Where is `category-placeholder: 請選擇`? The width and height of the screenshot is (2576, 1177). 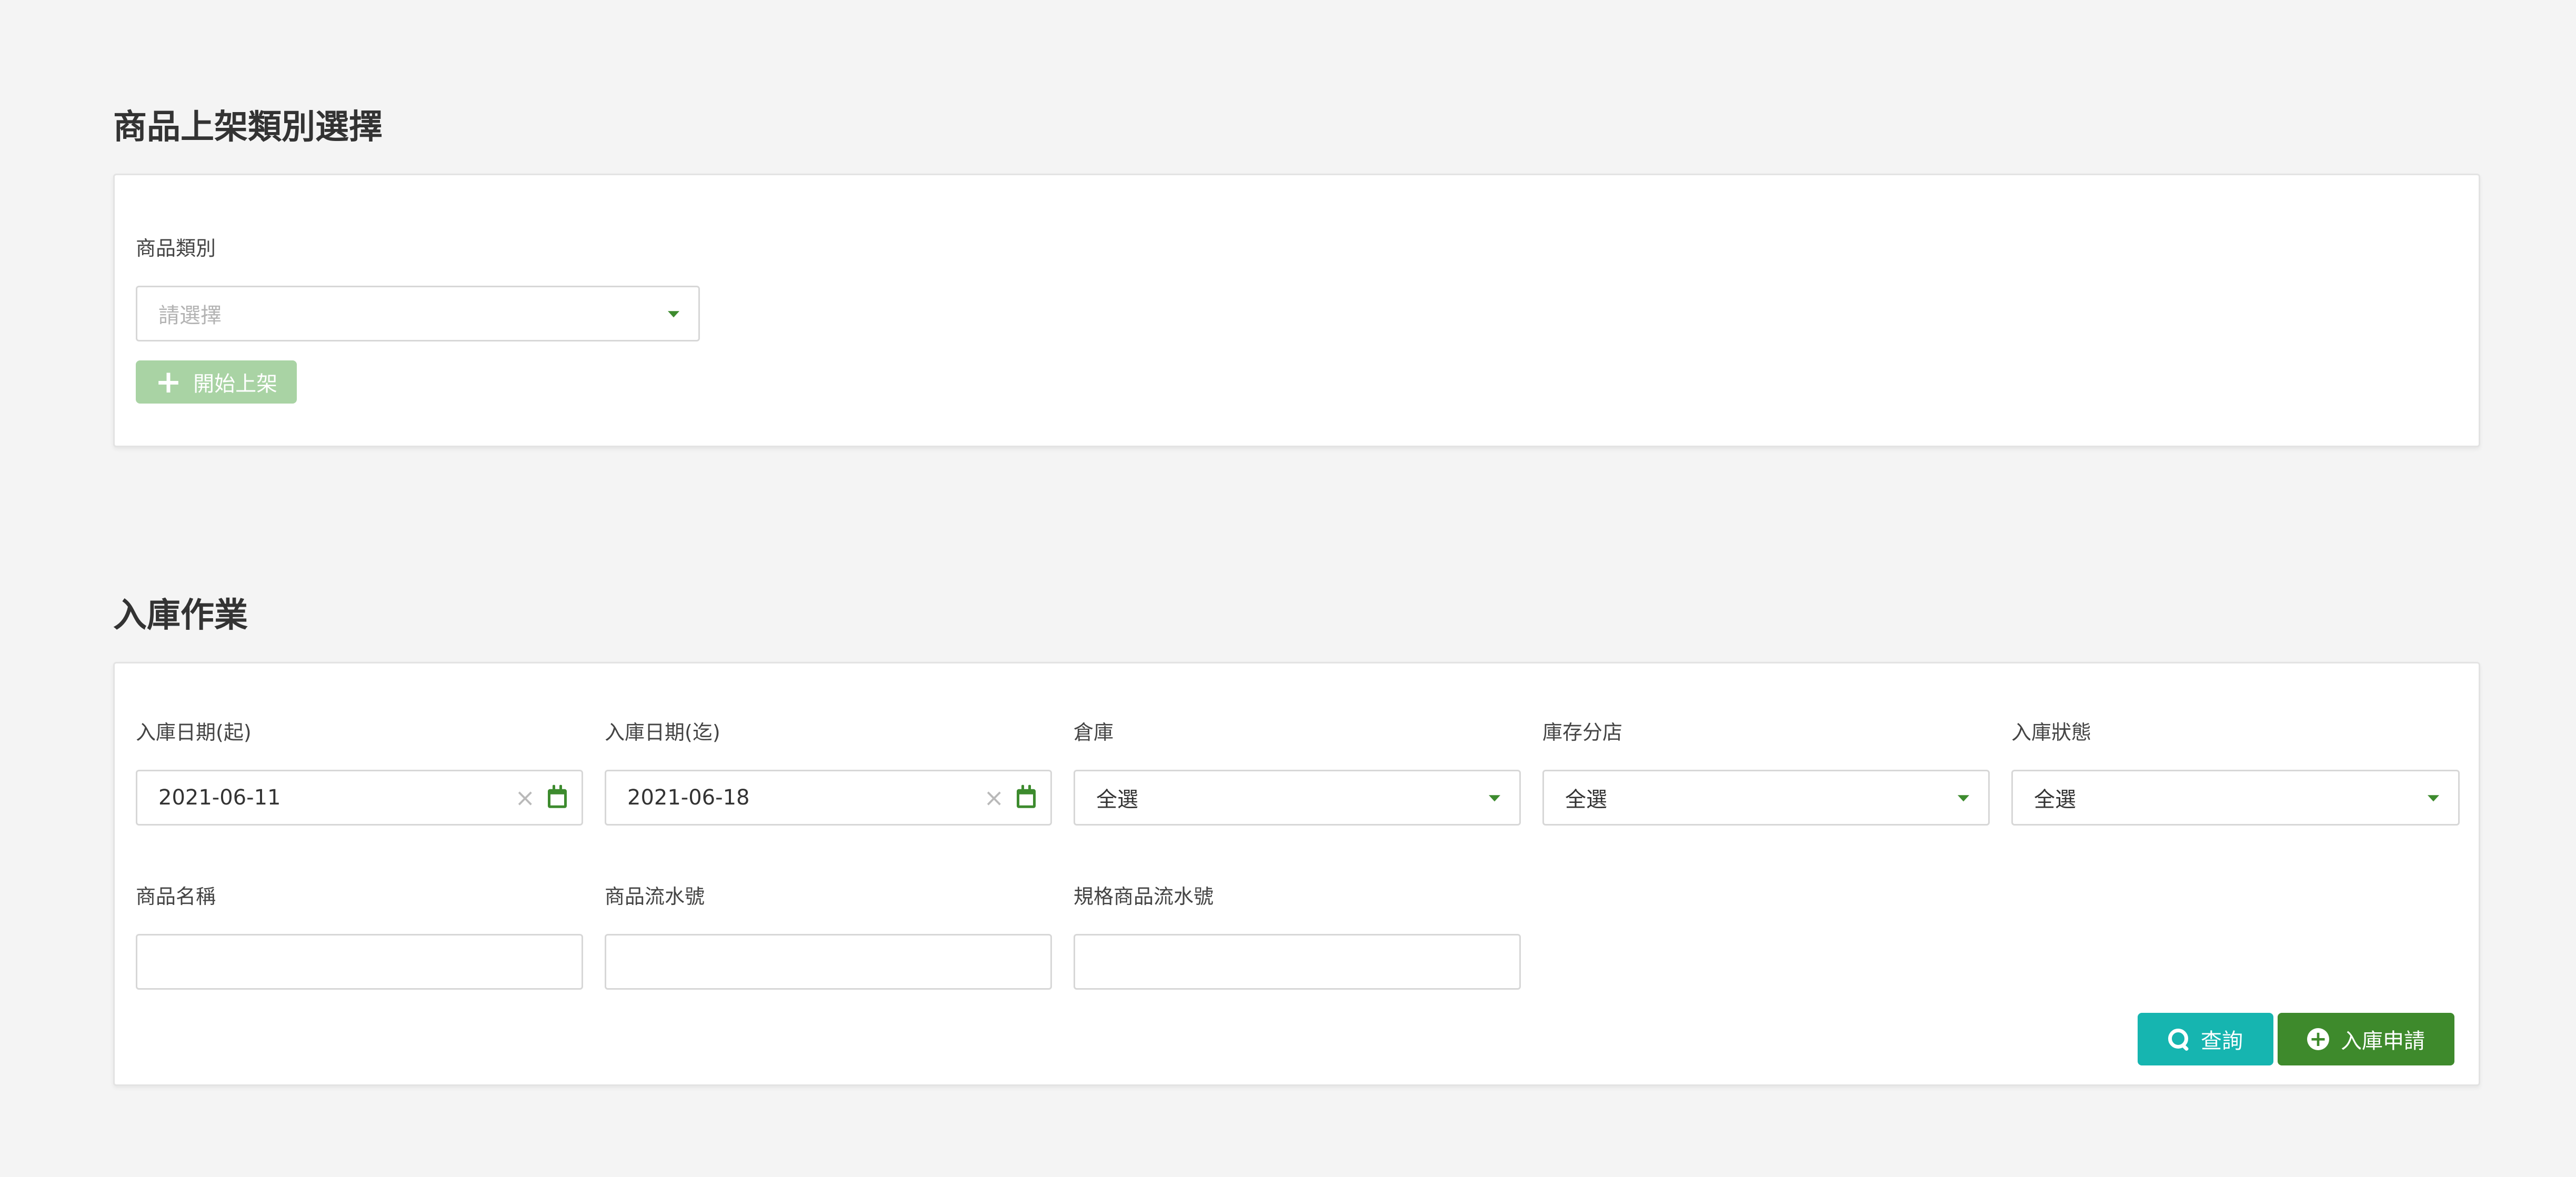
category-placeholder: 請選擇 is located at coordinates (190, 316).